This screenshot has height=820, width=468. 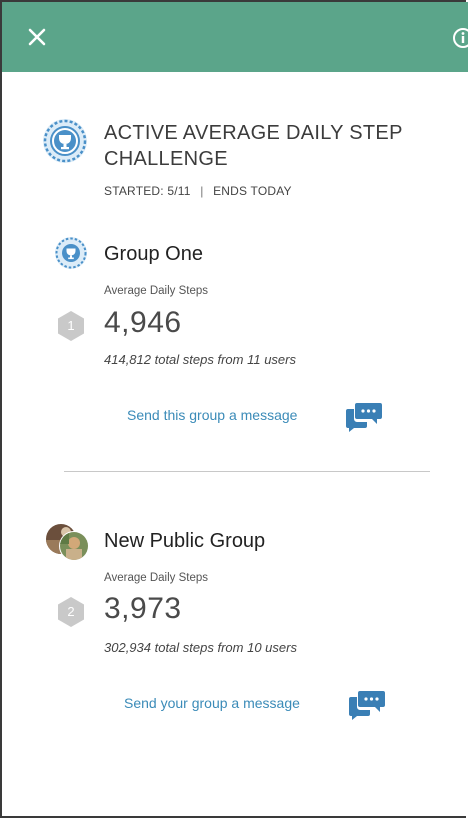 I want to click on group-name: New Public Group, so click(x=184, y=541).